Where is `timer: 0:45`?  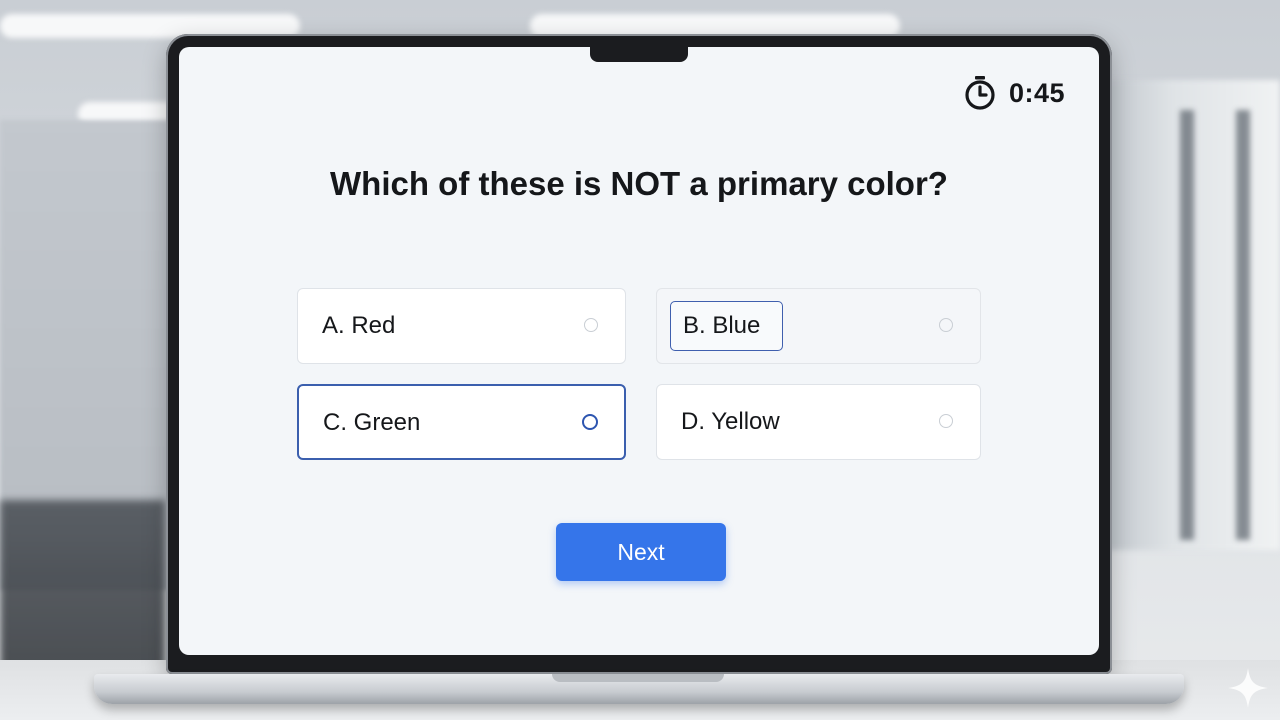
timer: 0:45 is located at coordinates (1014, 93).